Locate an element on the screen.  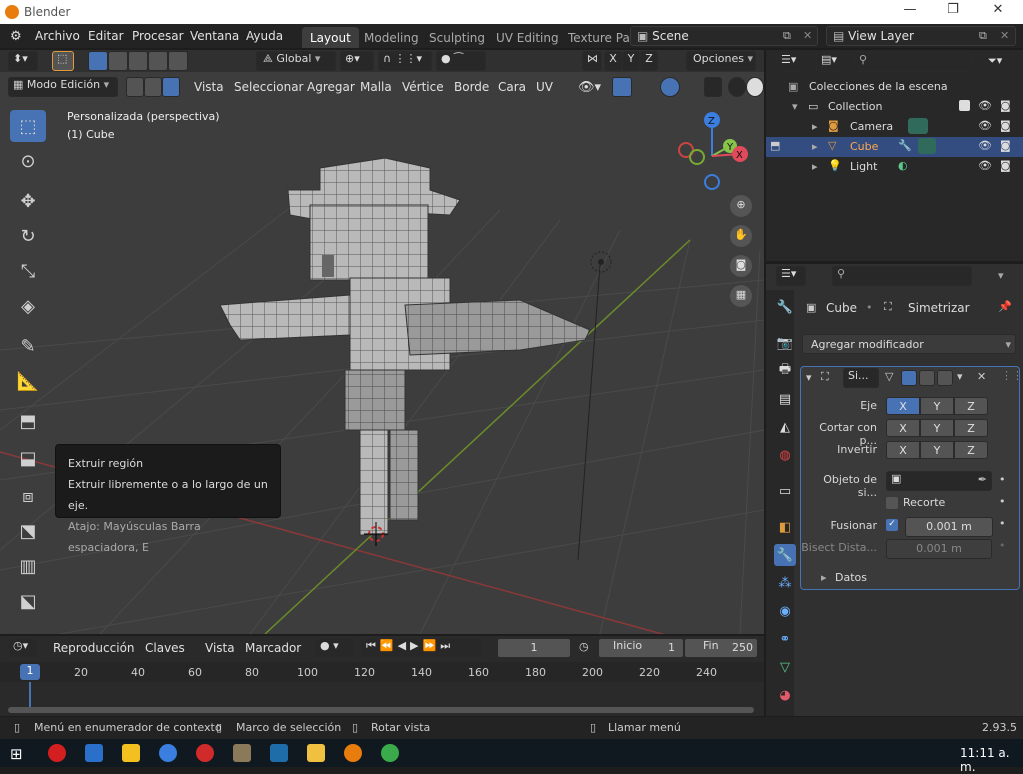
outliner-editor-type-icon: ☰▾ is located at coordinates (791, 62).